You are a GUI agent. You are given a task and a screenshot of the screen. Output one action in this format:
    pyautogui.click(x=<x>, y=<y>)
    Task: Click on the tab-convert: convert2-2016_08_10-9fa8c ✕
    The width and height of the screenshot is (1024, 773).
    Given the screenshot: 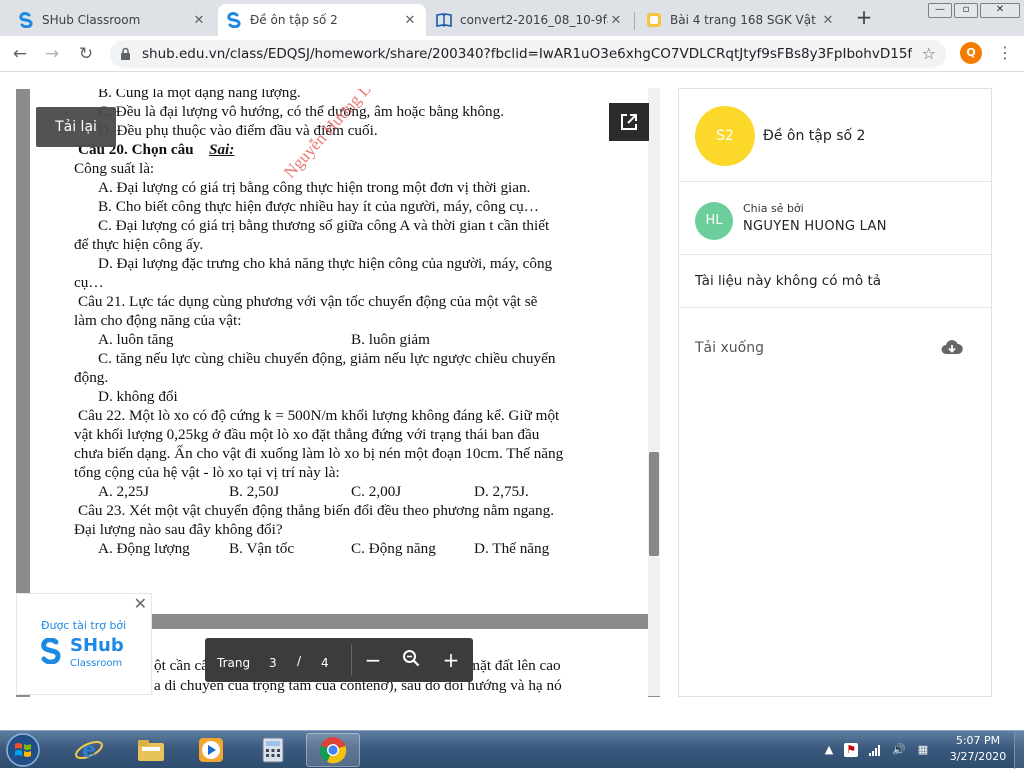 What is the action you would take?
    pyautogui.click(x=530, y=20)
    